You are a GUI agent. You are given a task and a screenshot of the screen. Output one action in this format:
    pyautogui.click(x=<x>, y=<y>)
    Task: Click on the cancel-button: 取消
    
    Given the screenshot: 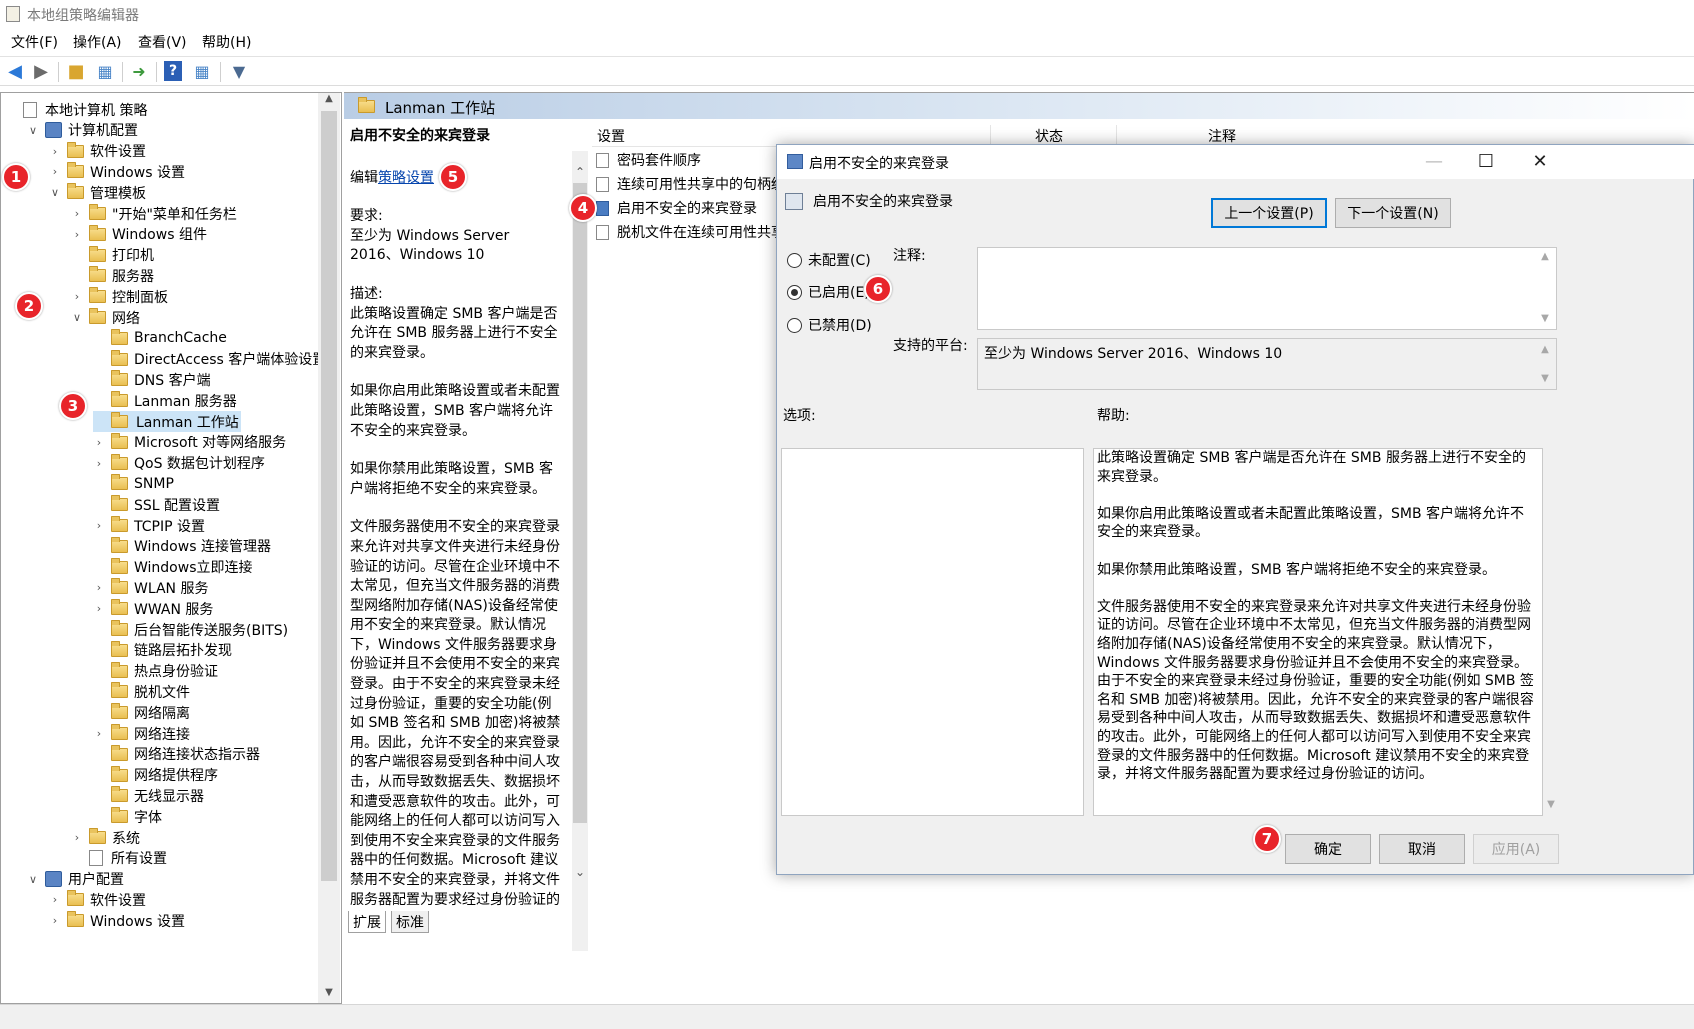 What is the action you would take?
    pyautogui.click(x=1422, y=849)
    